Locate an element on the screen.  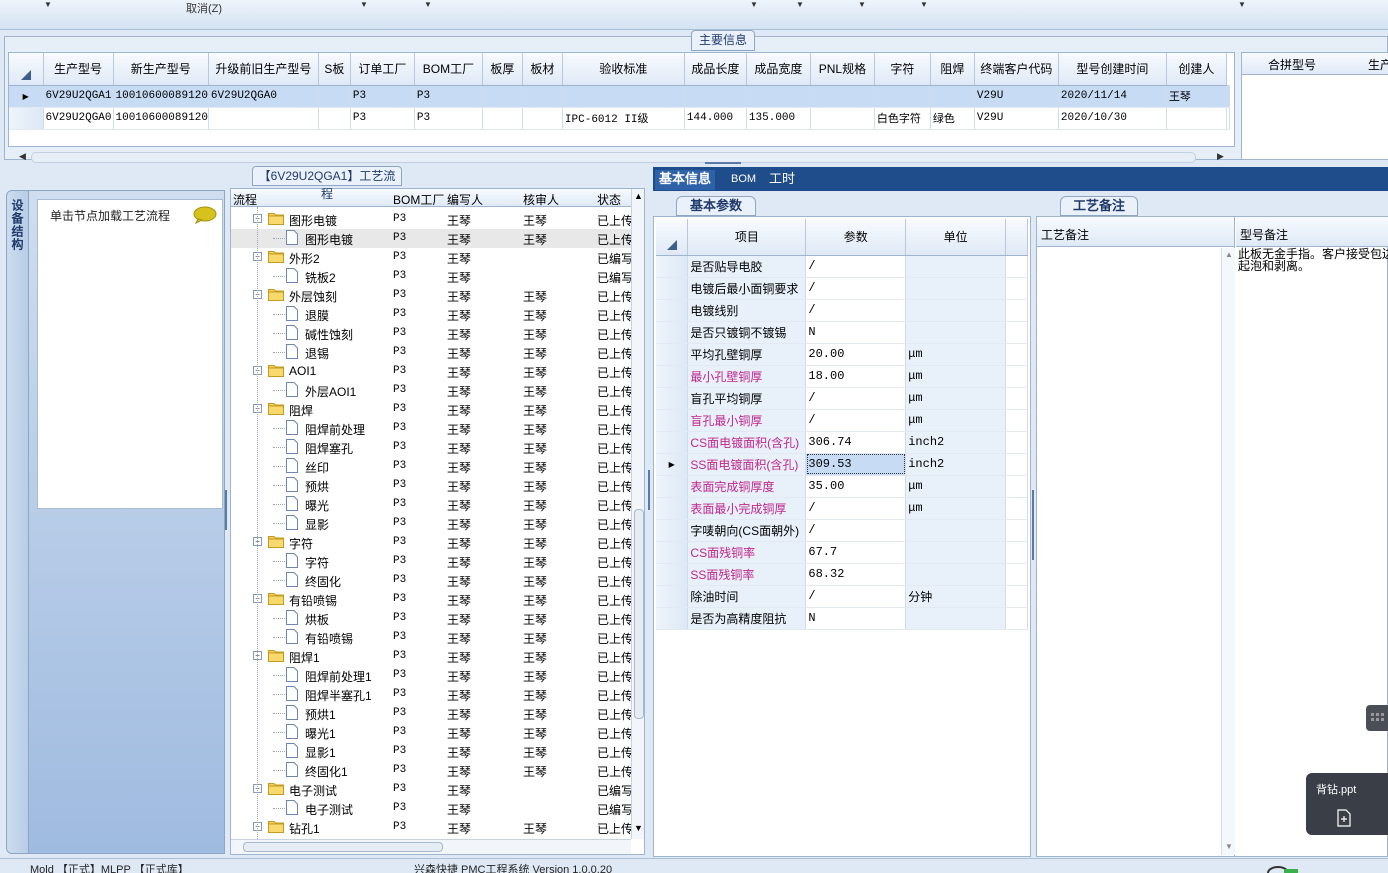
tree-node: 终固化 P3 王琴 王琴 已上传 is located at coordinates (431, 580).